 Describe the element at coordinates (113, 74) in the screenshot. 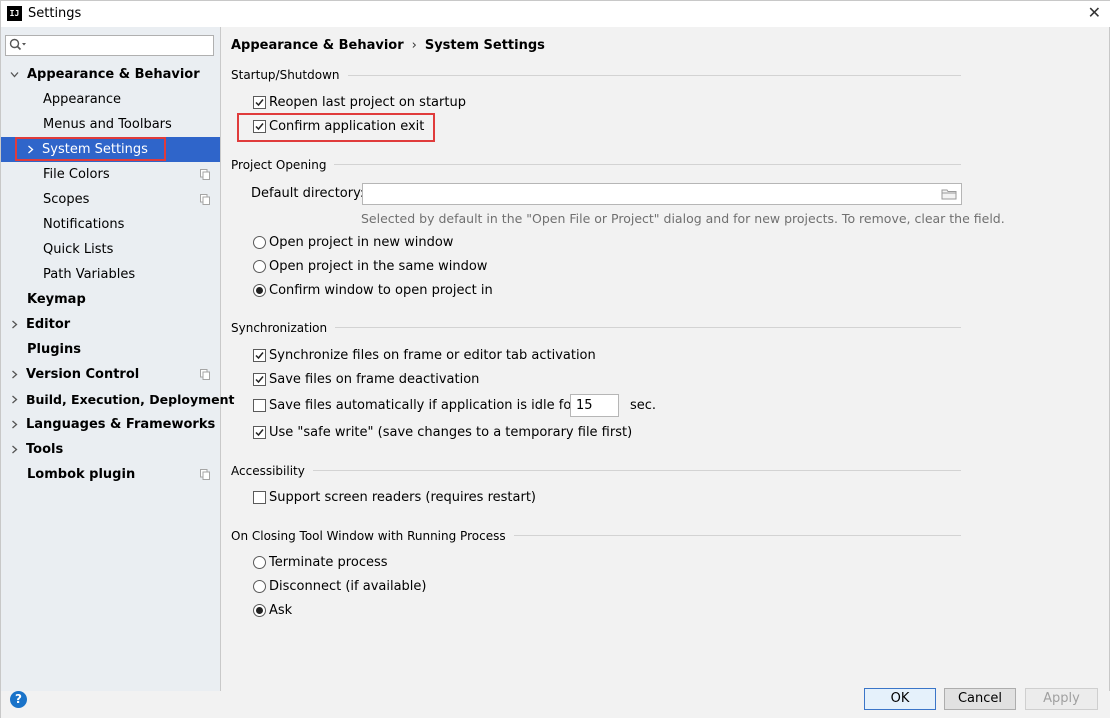

I see `sidebar-item-label: Appearance & Behavior` at that location.